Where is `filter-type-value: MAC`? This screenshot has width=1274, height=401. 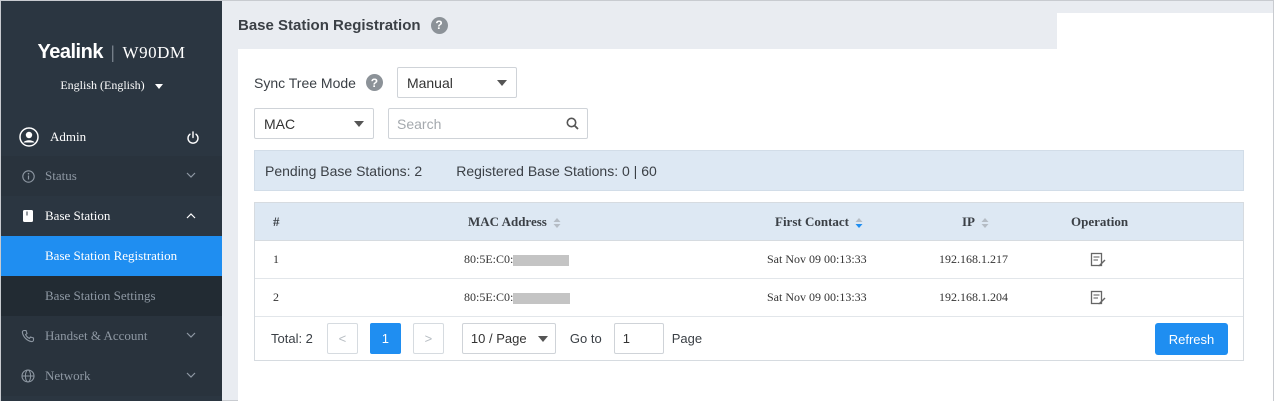 filter-type-value: MAC is located at coordinates (280, 123).